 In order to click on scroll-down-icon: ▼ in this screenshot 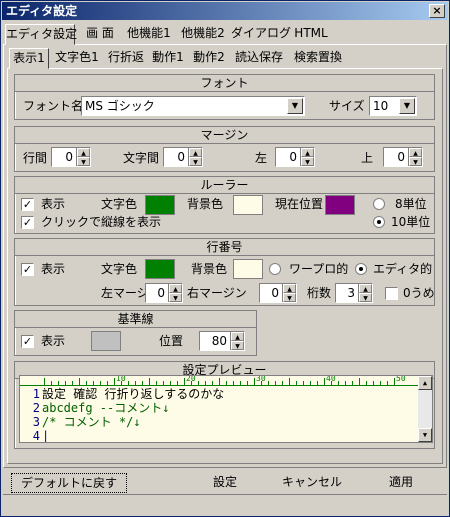, I will do `click(425, 435)`.